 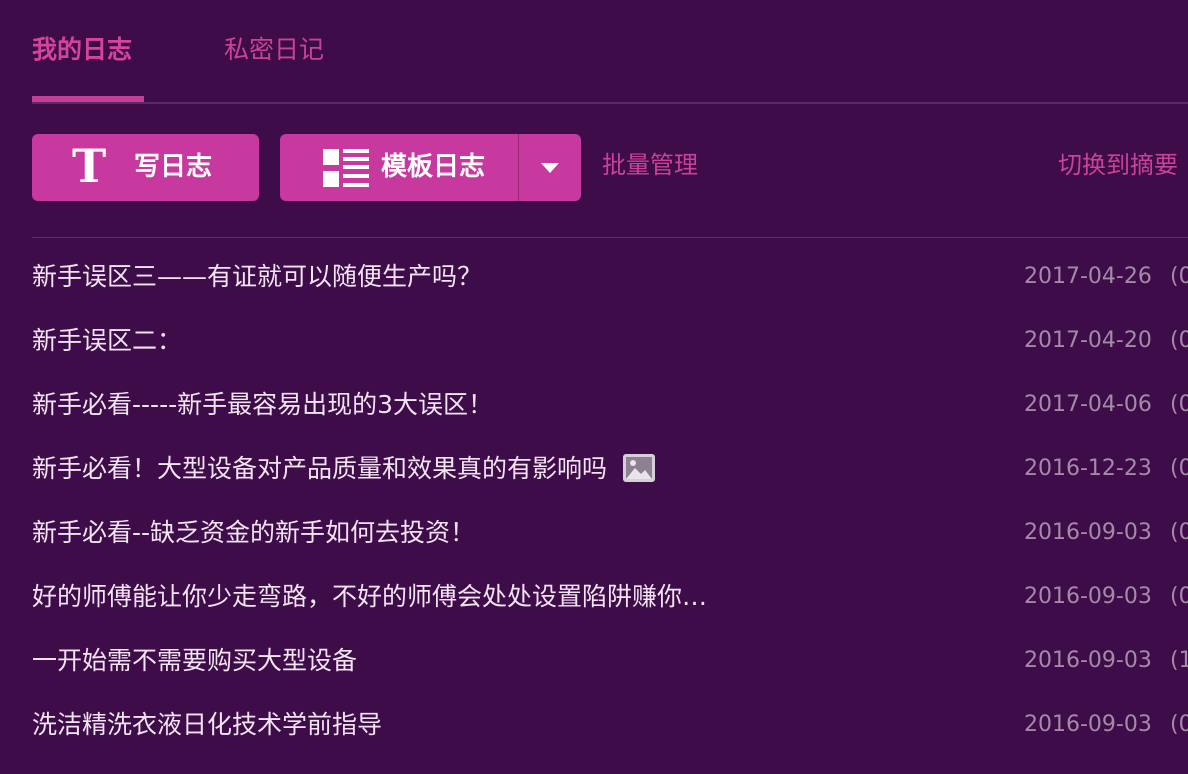 I want to click on entry-title-text: 新手必看！大型设备对产品质量和效果真的有影响吗, so click(x=320, y=468).